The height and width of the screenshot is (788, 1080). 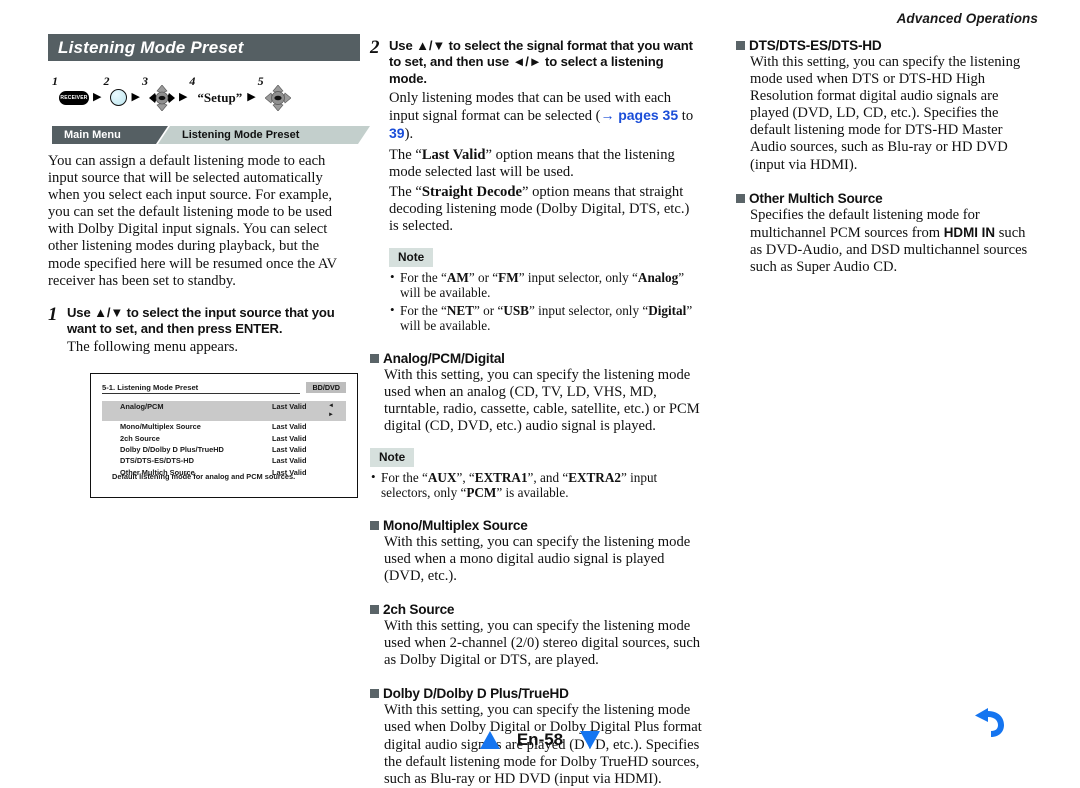 I want to click on back-arrow-icon, so click(x=988, y=726).